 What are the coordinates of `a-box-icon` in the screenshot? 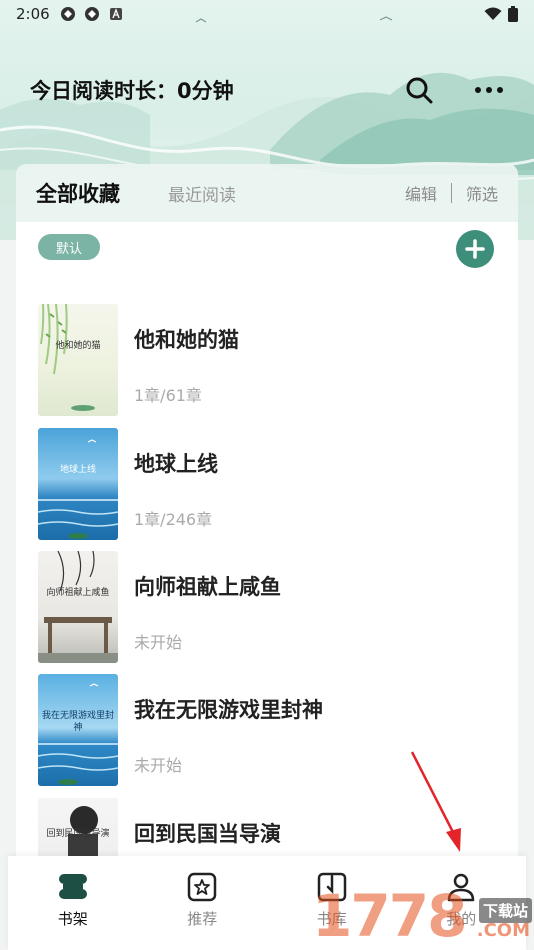 It's located at (116, 14).